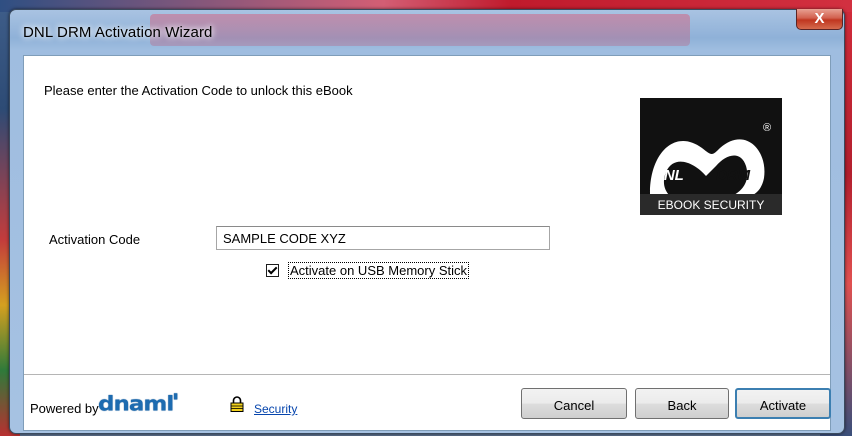 This screenshot has width=852, height=436. I want to click on usb-checkbox, so click(272, 270).